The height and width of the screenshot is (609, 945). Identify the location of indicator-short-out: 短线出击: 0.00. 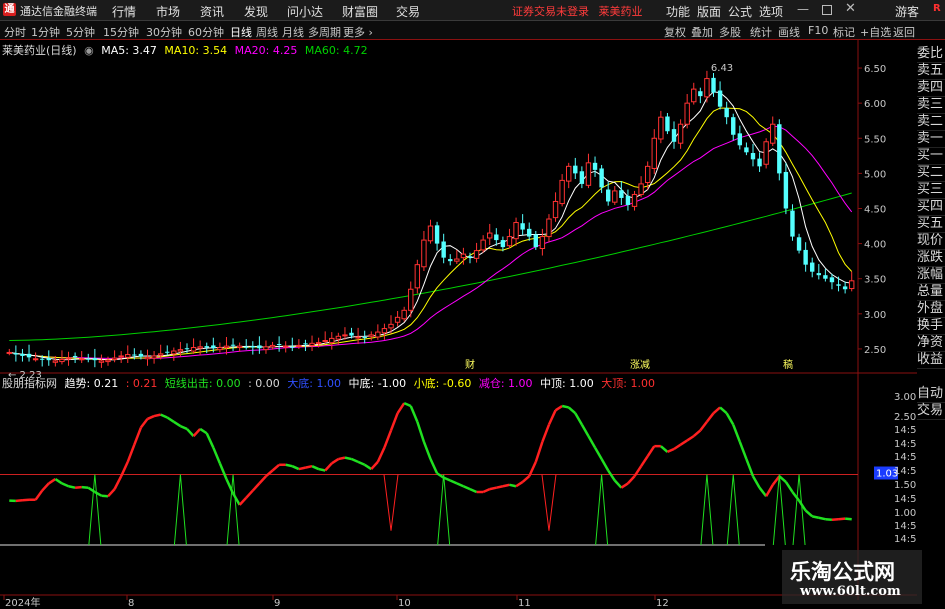
(202, 383).